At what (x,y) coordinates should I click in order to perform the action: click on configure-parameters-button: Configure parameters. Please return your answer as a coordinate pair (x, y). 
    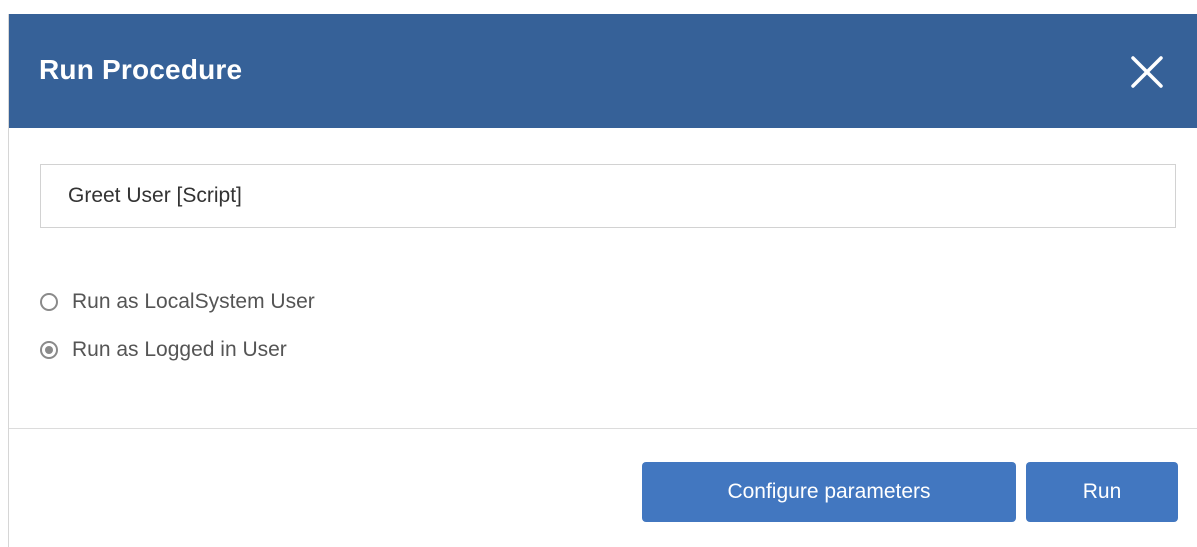
    Looking at the image, I should click on (829, 492).